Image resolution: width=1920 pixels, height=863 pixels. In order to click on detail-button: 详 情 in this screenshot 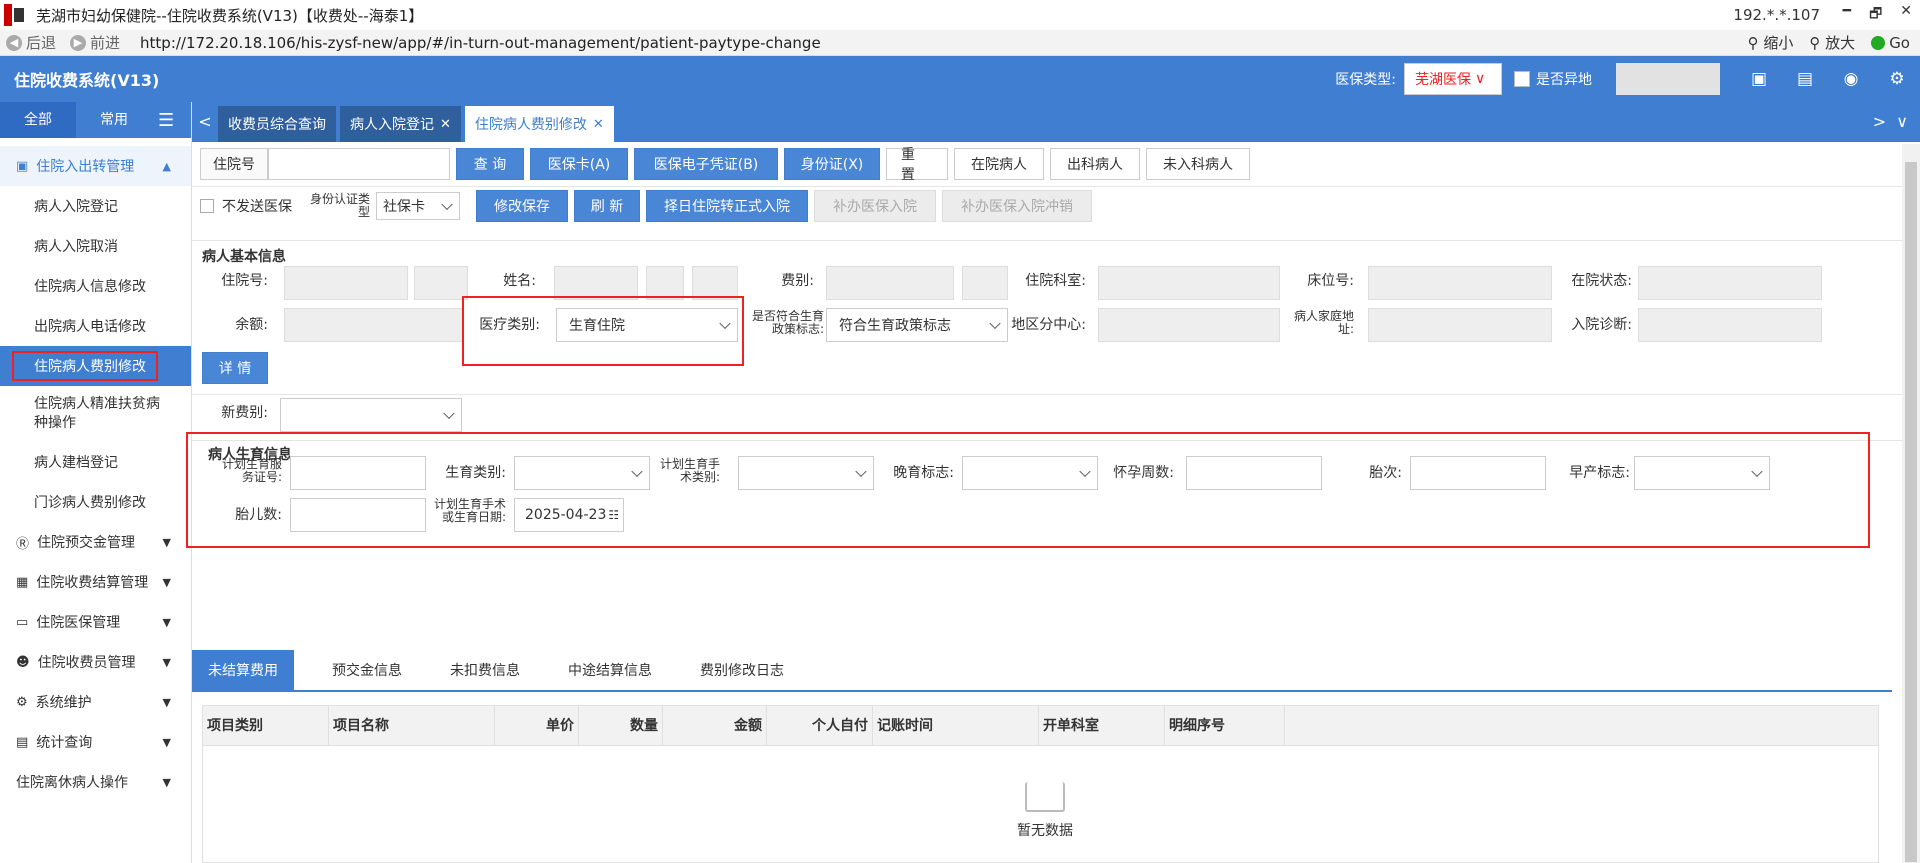, I will do `click(235, 368)`.